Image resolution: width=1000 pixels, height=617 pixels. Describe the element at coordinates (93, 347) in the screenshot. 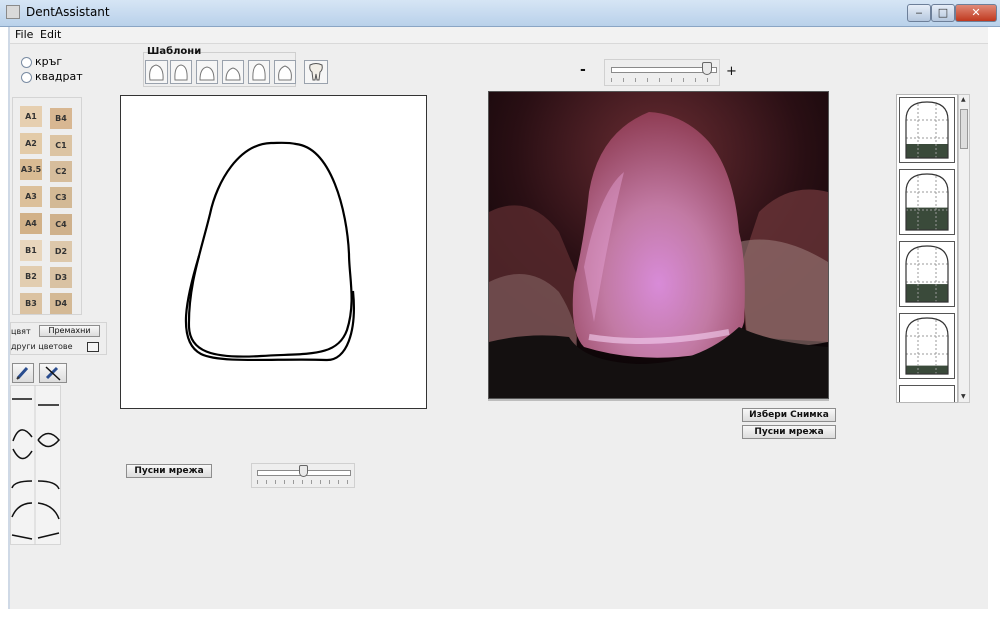

I see `other-colors-swatch` at that location.